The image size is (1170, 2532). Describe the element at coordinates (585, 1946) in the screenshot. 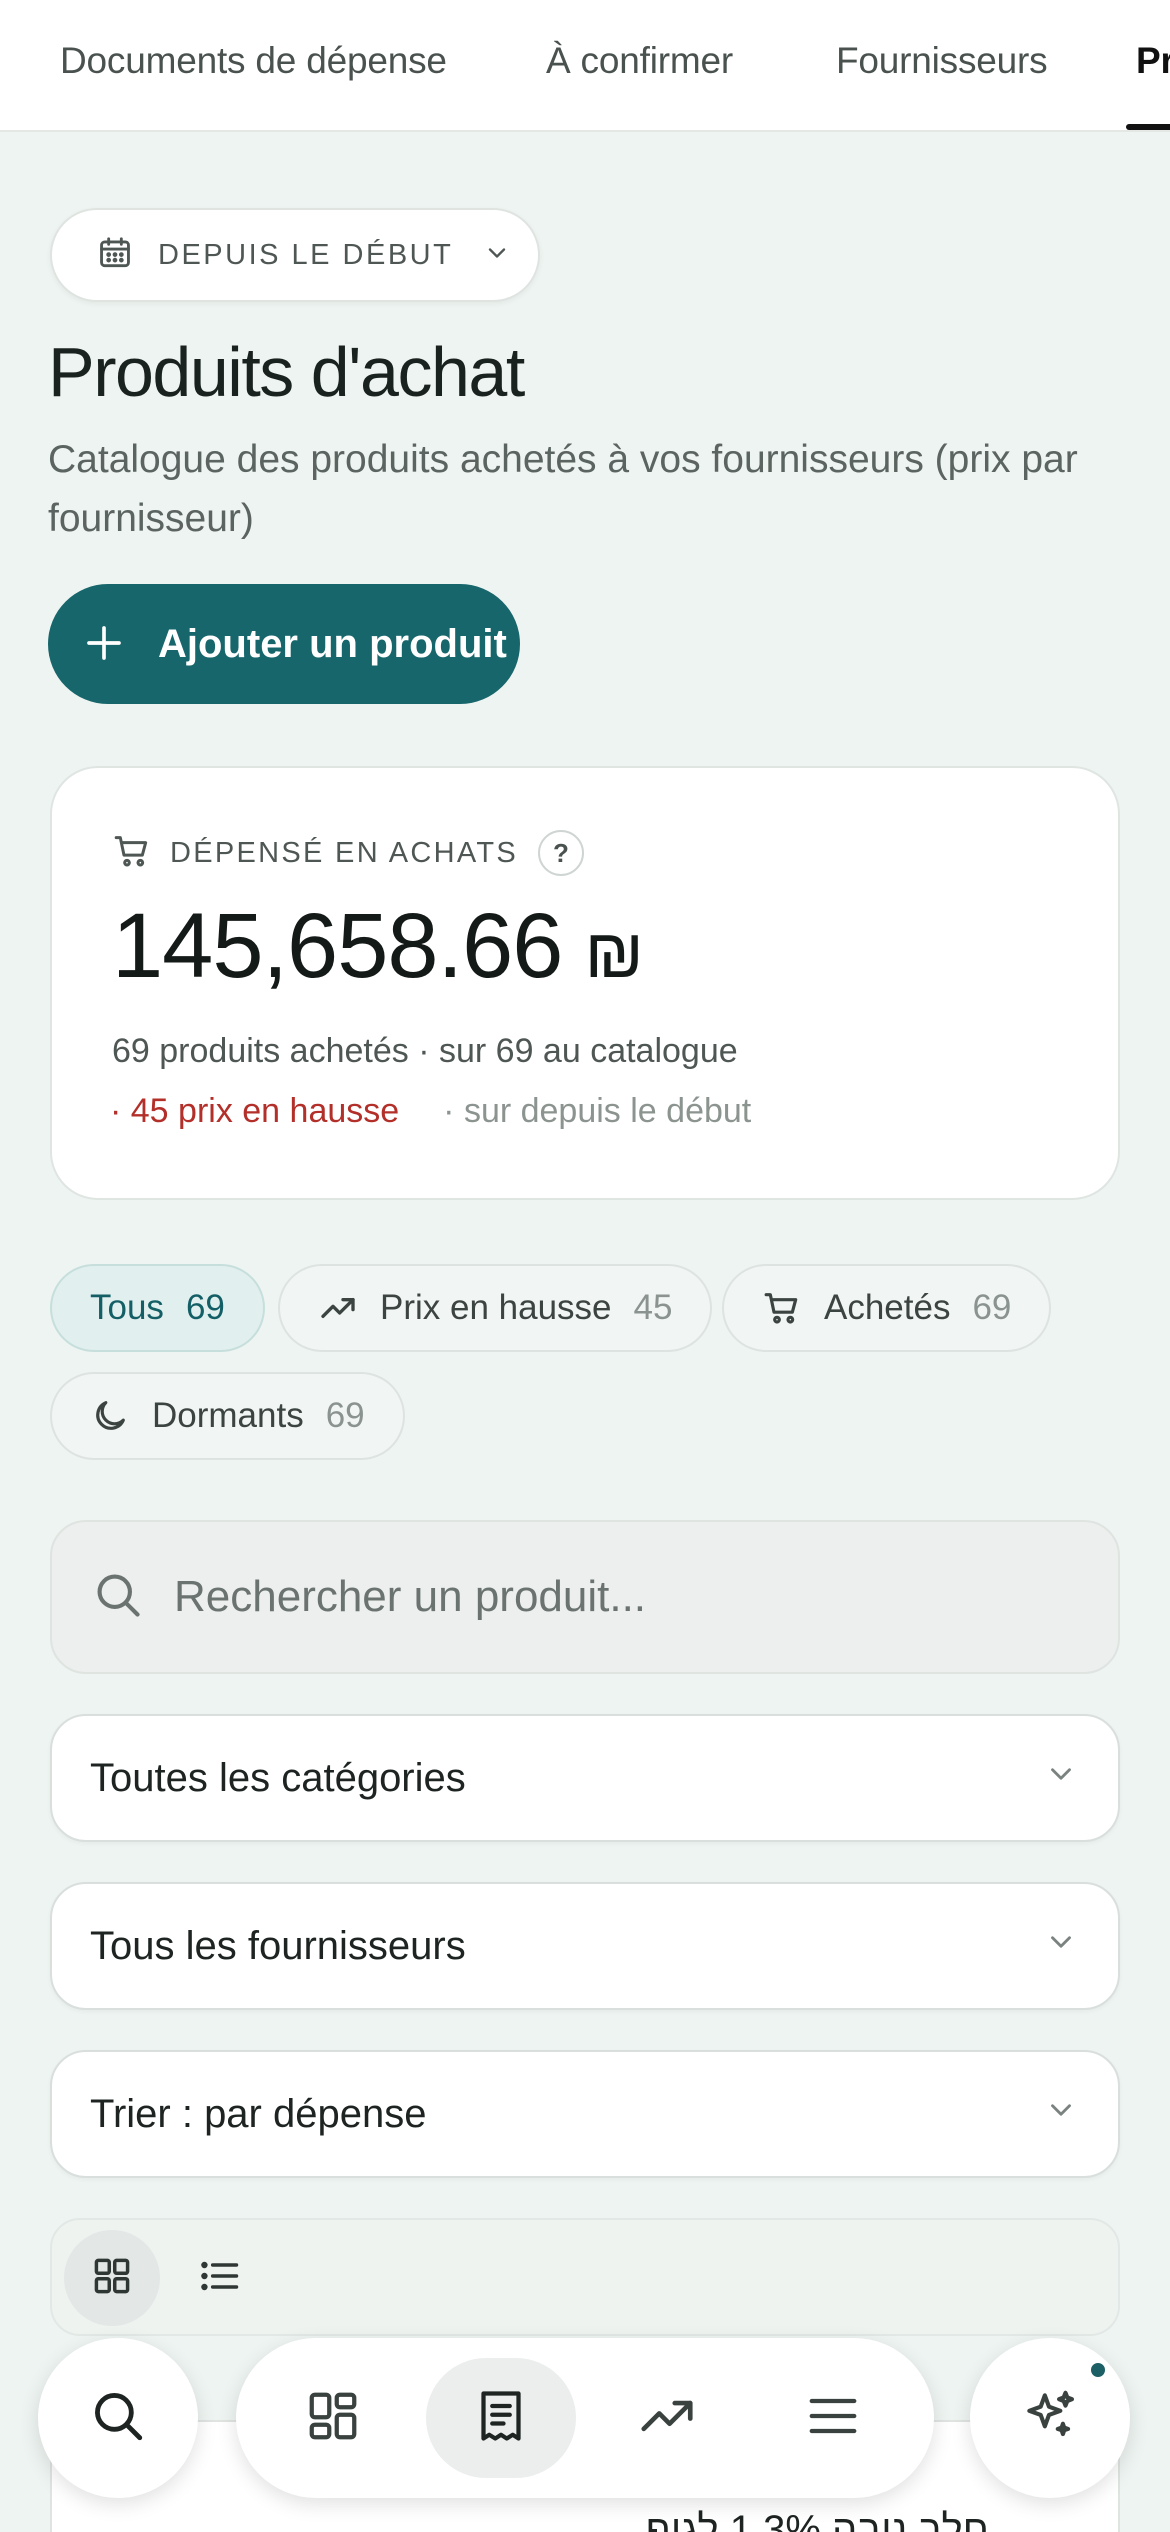

I see `supplier-select: Tous les fournisseurs` at that location.